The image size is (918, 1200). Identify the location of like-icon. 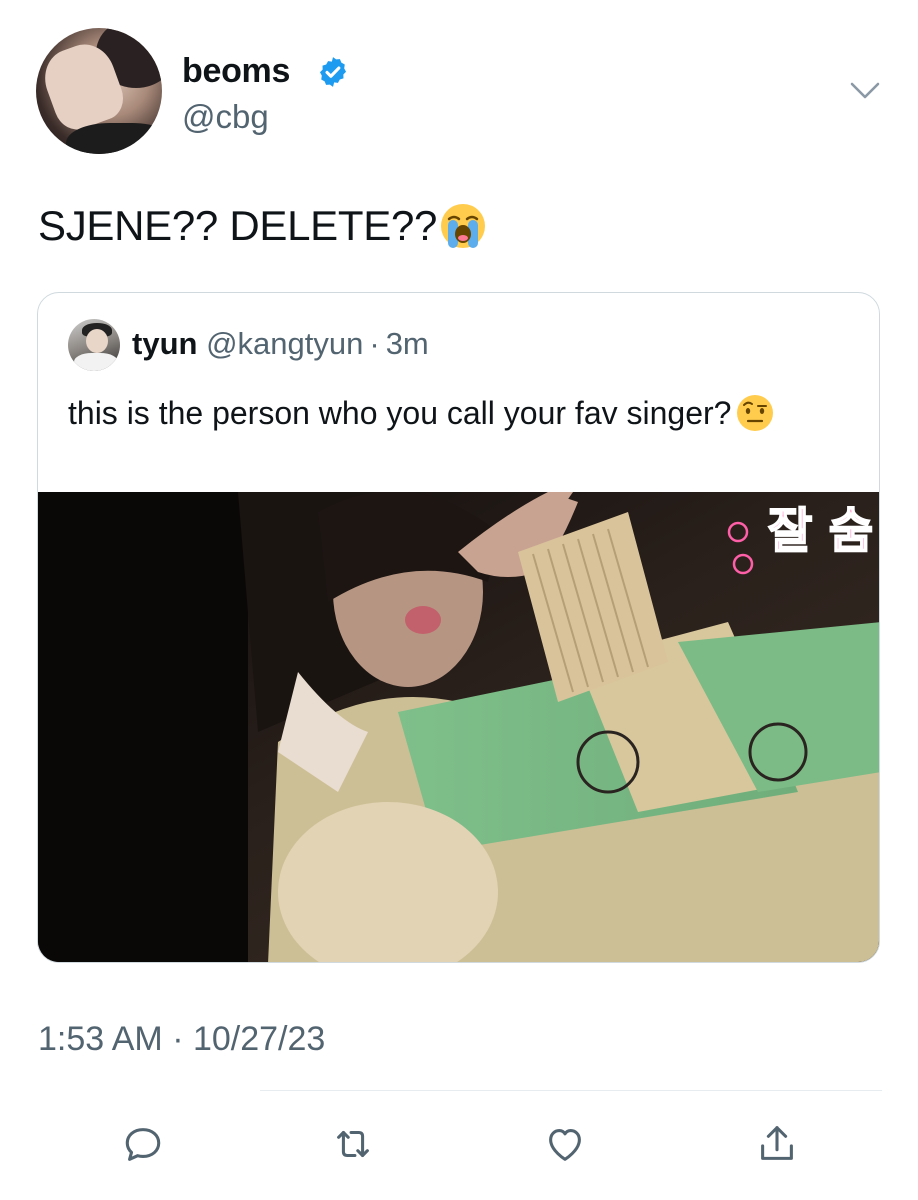
(565, 1145).